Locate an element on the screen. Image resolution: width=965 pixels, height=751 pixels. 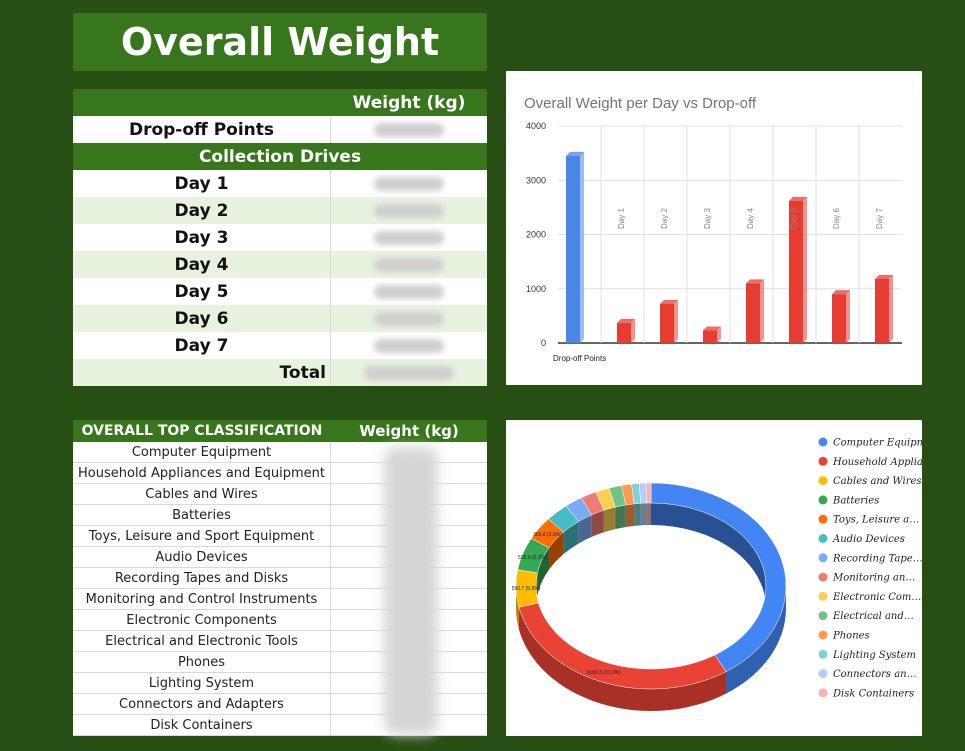
page-title: Overall Weight is located at coordinates (280, 42).